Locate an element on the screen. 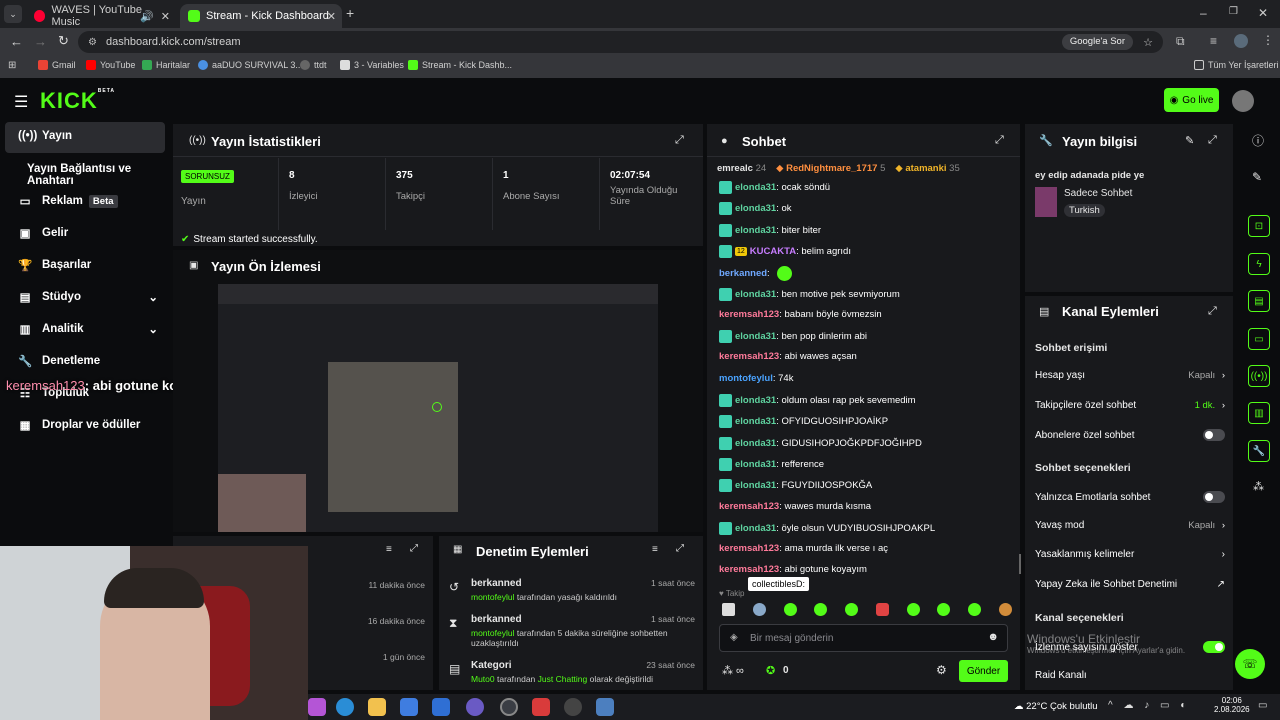  emote-only-toggle is located at coordinates (1214, 497).